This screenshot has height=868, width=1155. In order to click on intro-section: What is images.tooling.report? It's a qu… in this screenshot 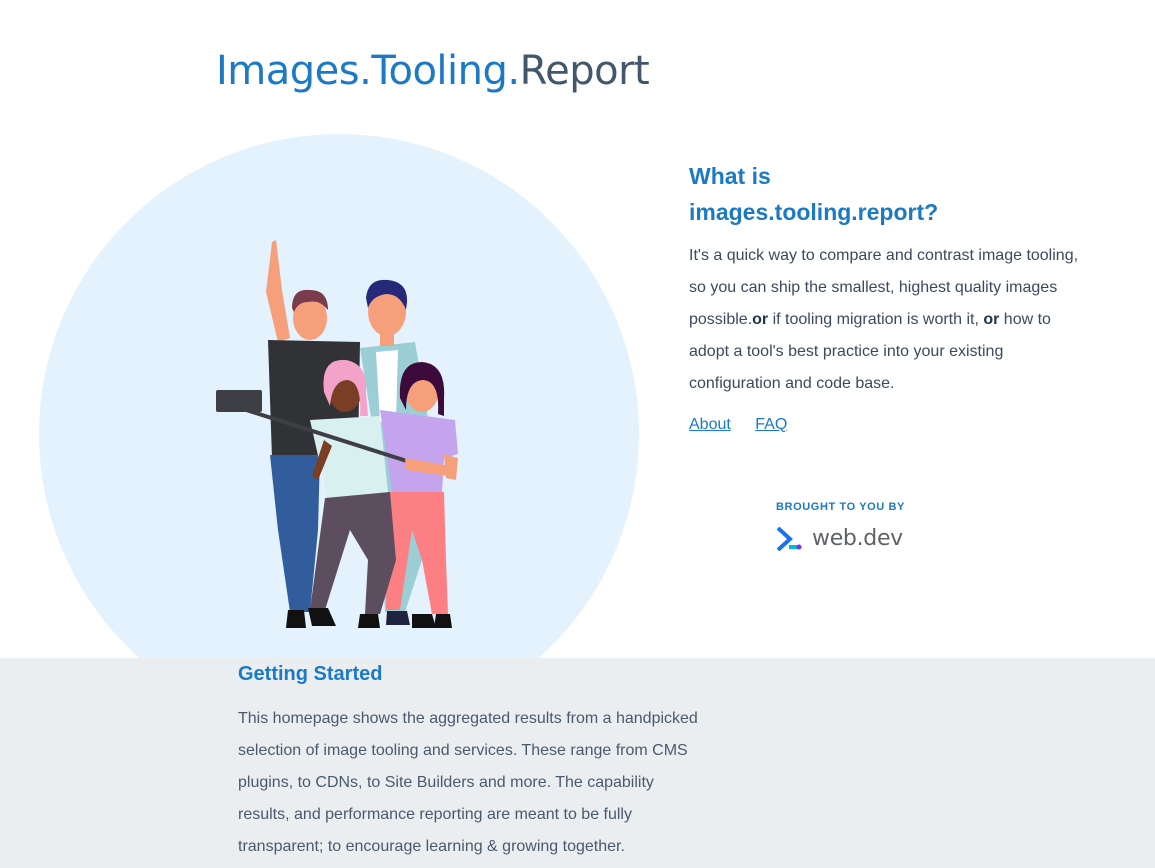, I will do `click(884, 279)`.